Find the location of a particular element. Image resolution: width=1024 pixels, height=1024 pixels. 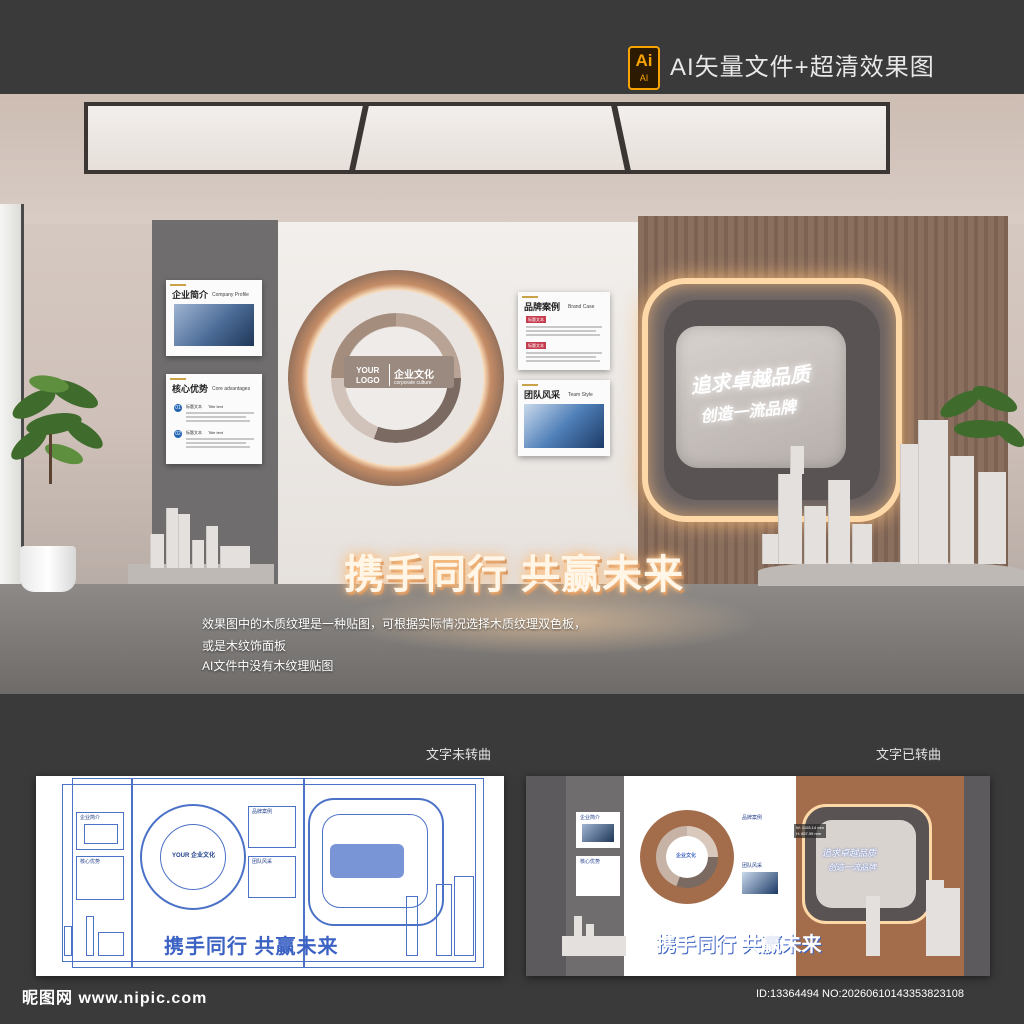

culture-logo-placeholder: YOUR LOGO is located at coordinates (368, 376).